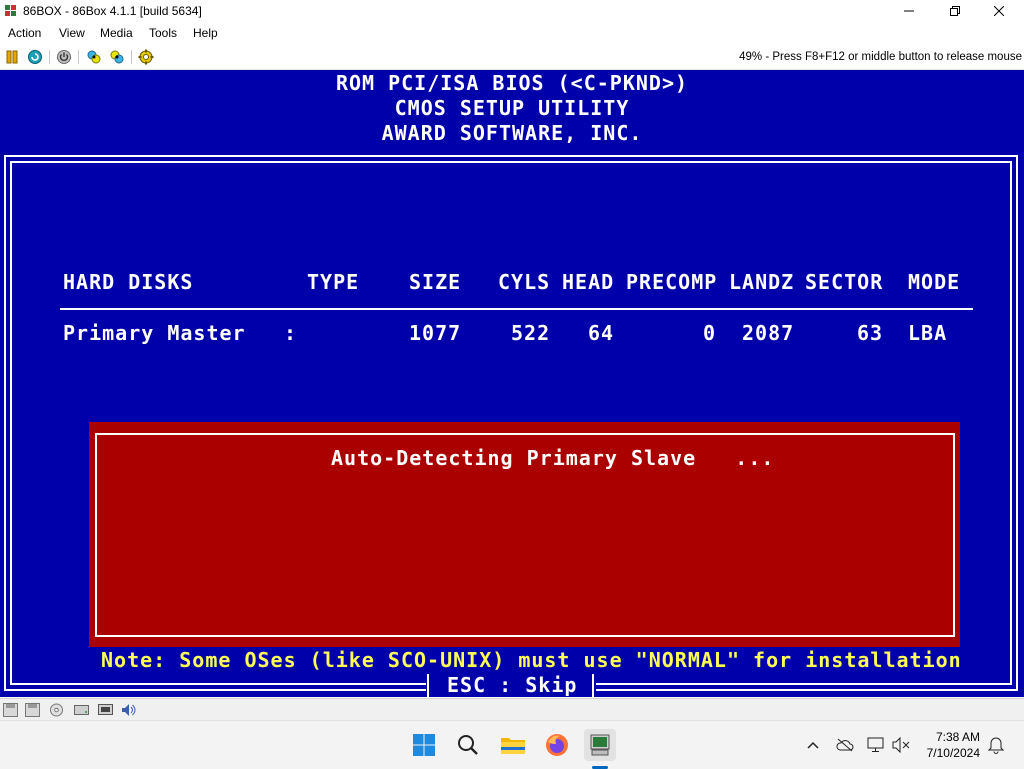 This screenshot has height=769, width=1024. I want to click on col-cyls: CYLS, so click(524, 282).